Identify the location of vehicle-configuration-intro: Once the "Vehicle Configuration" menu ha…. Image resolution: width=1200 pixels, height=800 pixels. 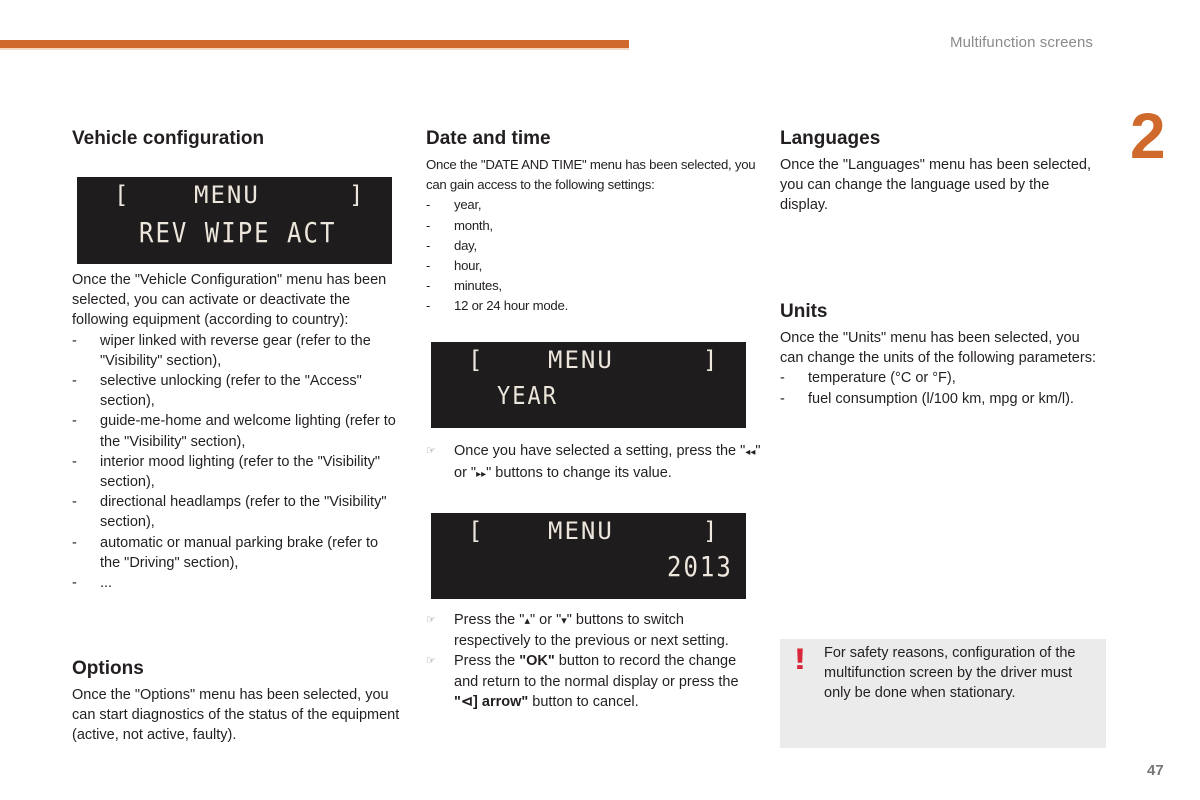
(229, 300).